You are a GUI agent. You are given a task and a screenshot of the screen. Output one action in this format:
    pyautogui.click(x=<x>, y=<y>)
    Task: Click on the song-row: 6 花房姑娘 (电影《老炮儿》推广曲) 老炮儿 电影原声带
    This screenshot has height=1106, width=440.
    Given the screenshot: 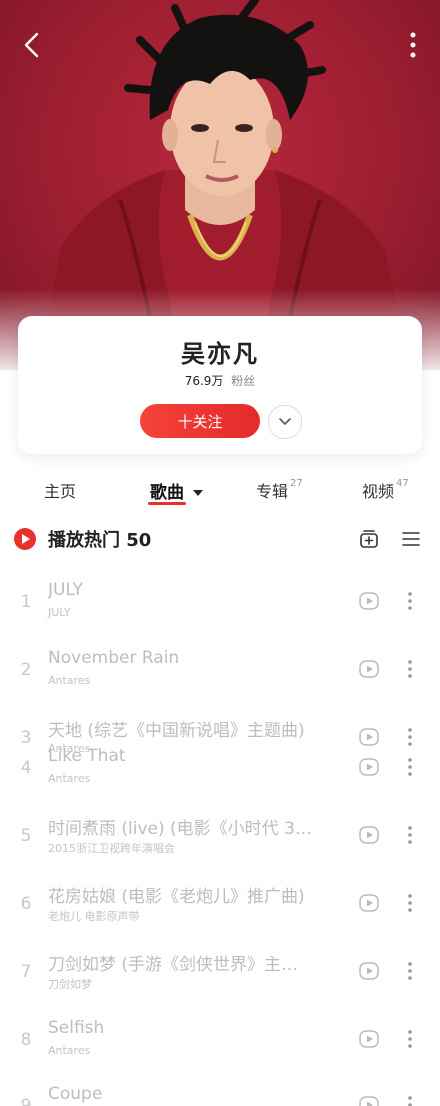 What is the action you would take?
    pyautogui.click(x=220, y=906)
    